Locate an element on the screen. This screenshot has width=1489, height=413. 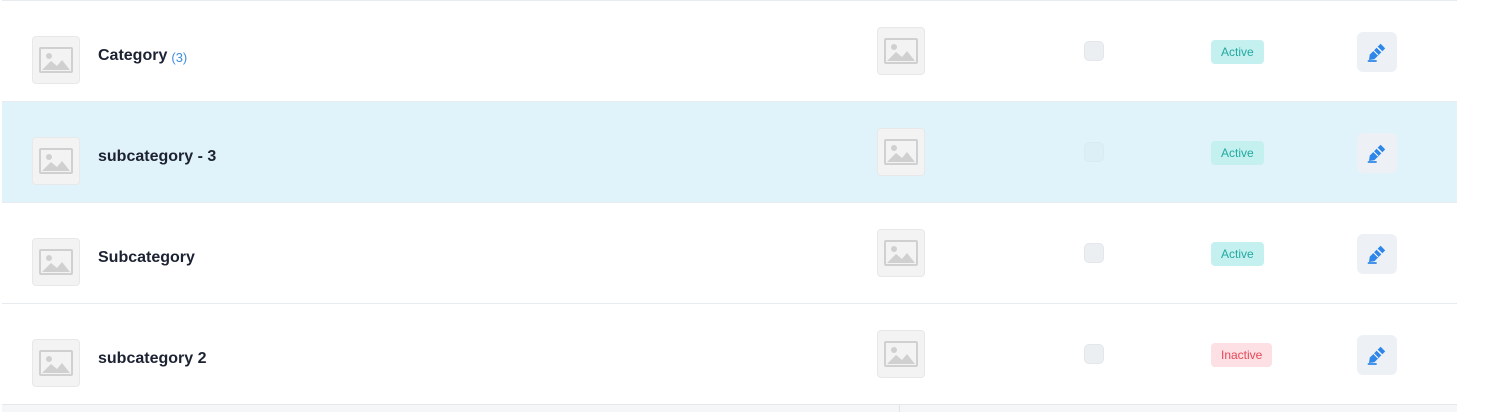
subcategory-count: (3) is located at coordinates (179, 57).